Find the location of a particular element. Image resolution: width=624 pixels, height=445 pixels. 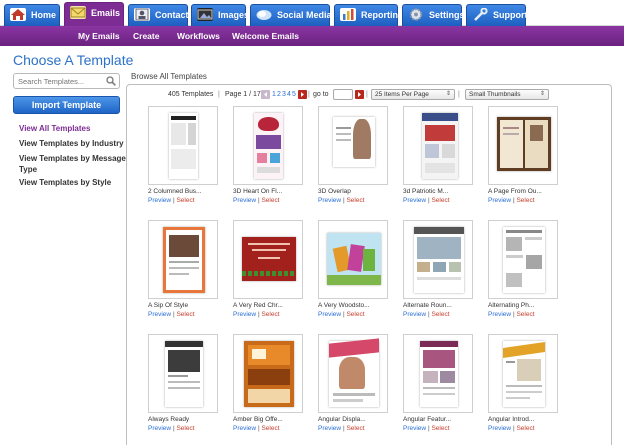

page-link-5: 5 is located at coordinates (294, 94).